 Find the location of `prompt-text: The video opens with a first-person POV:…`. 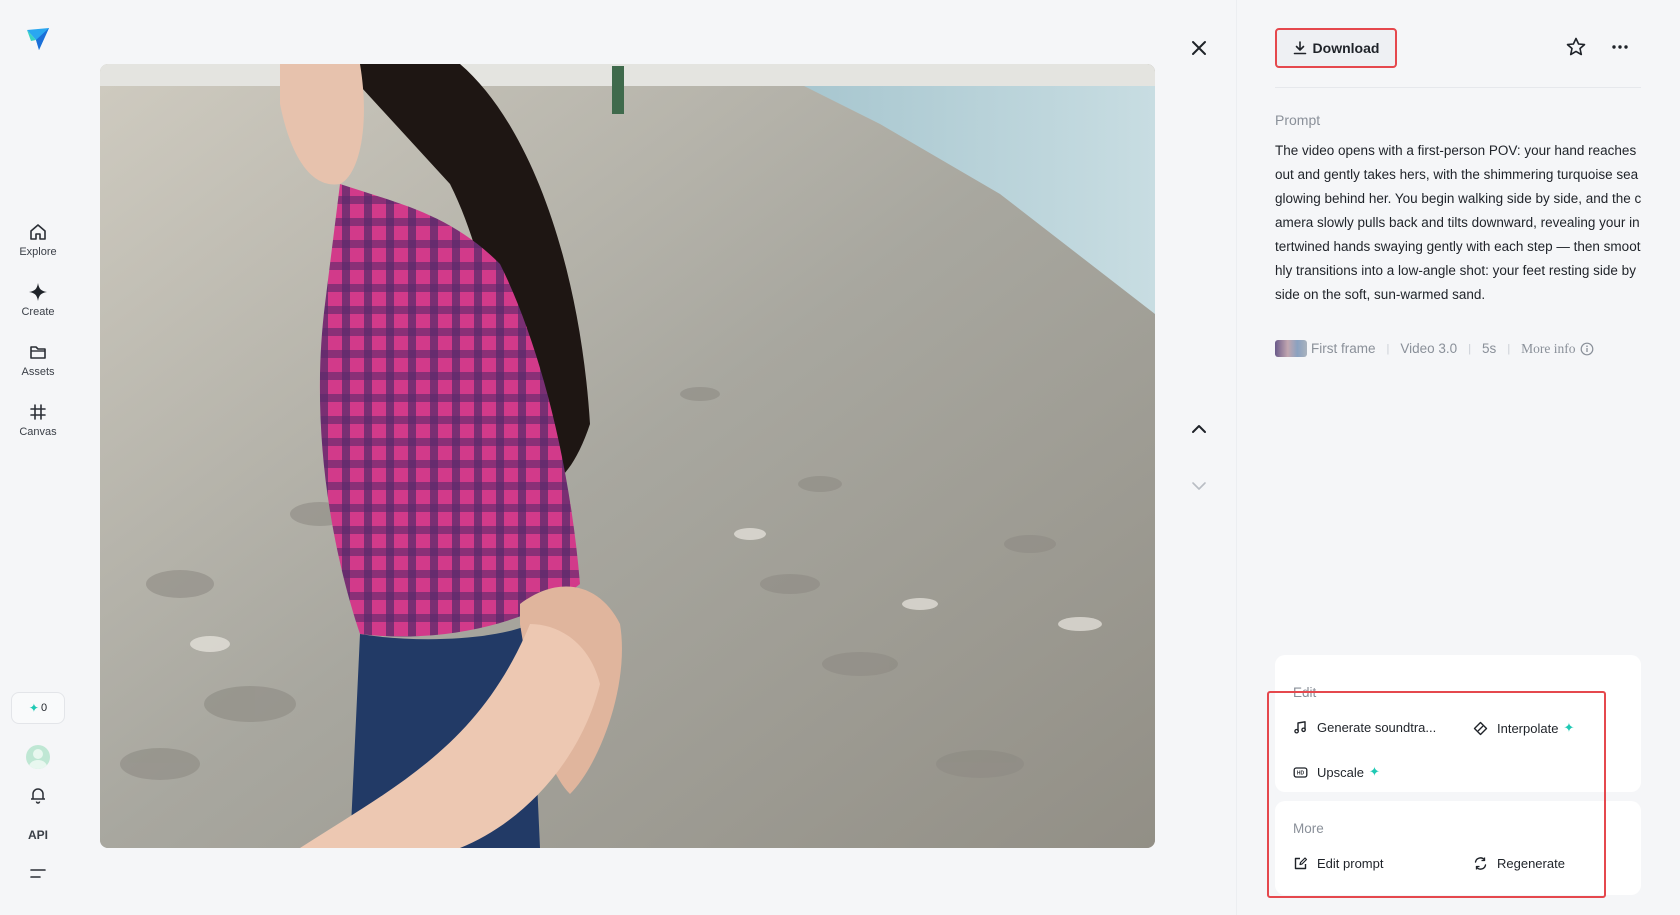

prompt-text: The video opens with a first-person POV:… is located at coordinates (1458, 222).